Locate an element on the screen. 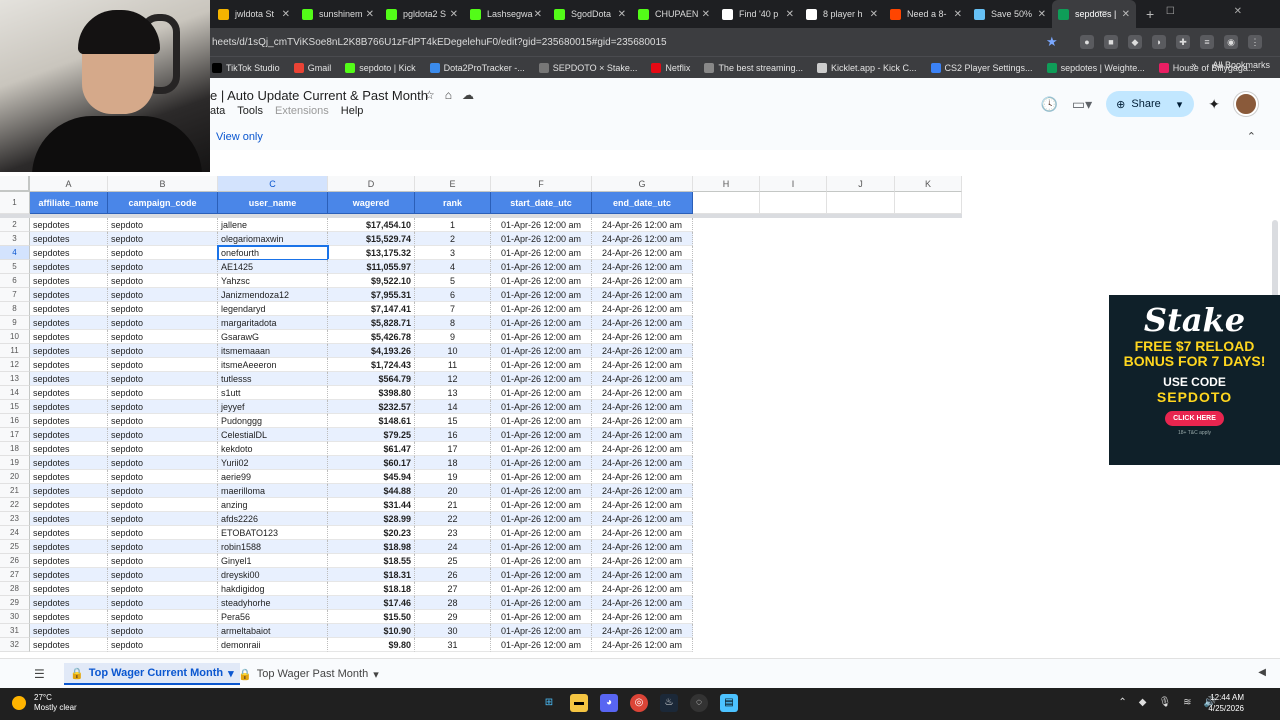 The image size is (1280, 720). mic-icon: 🎙 is located at coordinates (1164, 702).